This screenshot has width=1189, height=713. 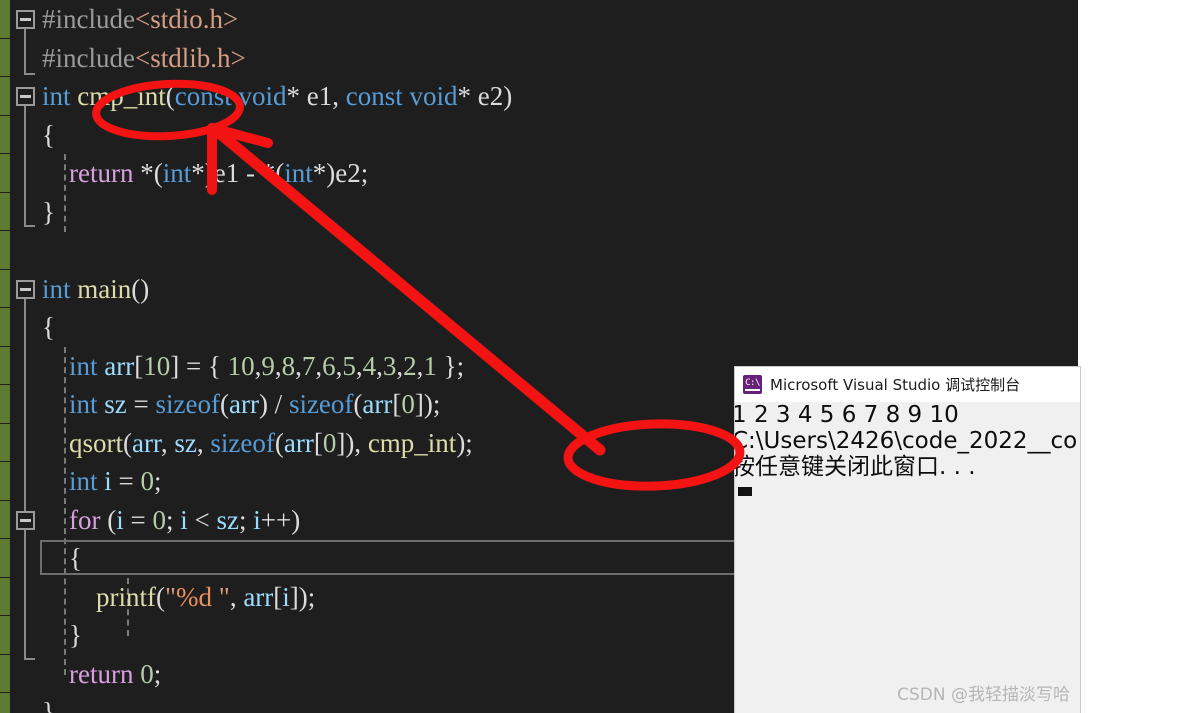 What do you see at coordinates (369, 365) in the screenshot?
I see `token: 4` at bounding box center [369, 365].